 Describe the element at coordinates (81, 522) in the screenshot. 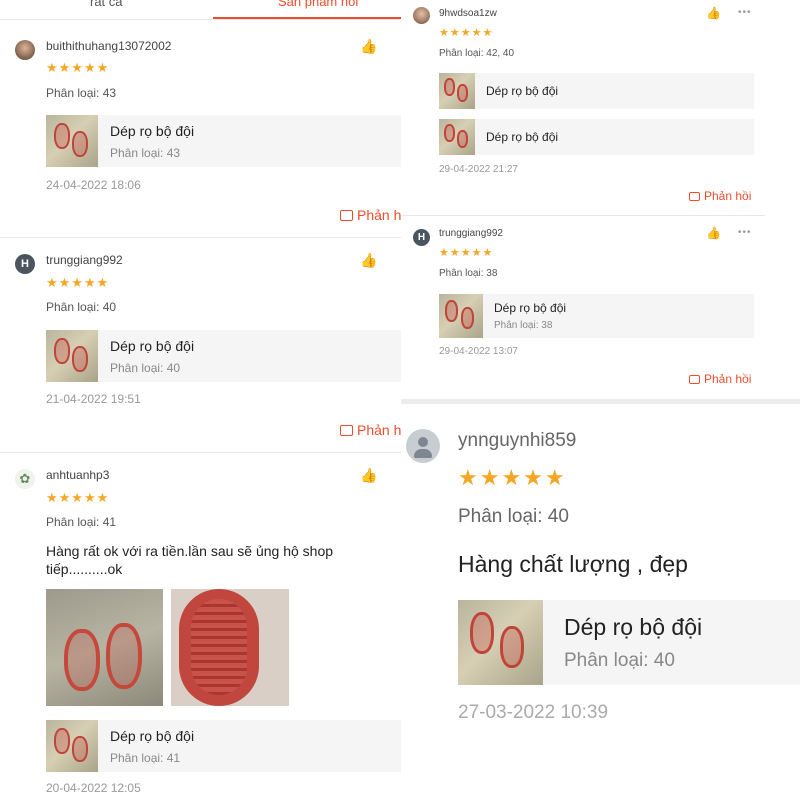

I see `variation-text: Phân loại: 41` at that location.